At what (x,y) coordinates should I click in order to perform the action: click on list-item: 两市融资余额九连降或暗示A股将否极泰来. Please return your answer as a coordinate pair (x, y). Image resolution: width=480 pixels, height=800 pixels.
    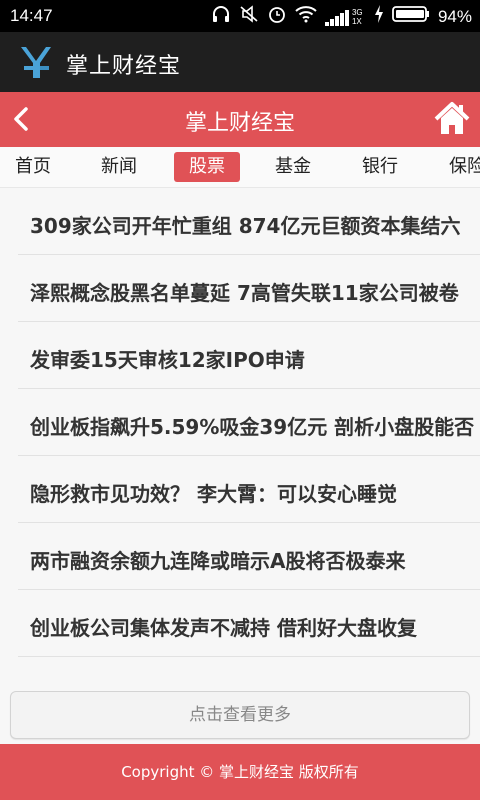
    Looking at the image, I should click on (249, 556).